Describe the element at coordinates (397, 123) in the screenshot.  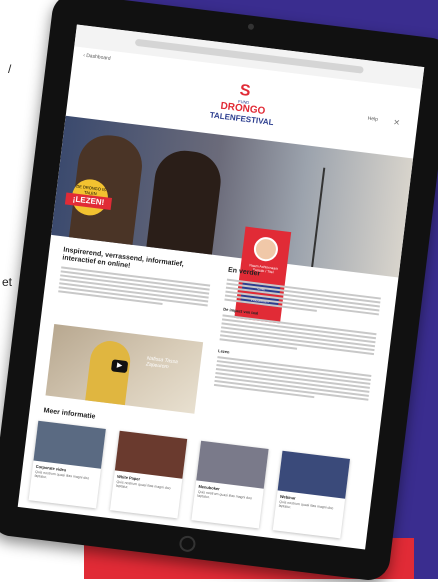
I see `close-icon: ✕` at that location.